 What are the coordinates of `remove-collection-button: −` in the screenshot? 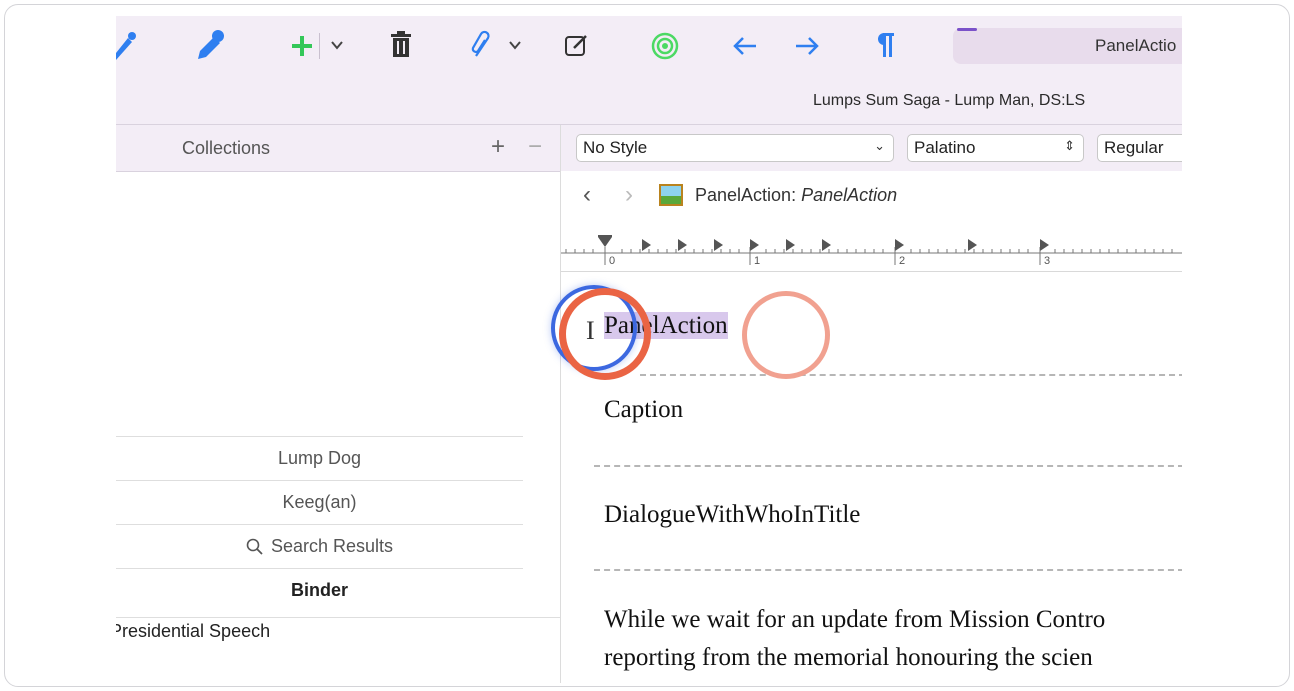 It's located at (535, 147).